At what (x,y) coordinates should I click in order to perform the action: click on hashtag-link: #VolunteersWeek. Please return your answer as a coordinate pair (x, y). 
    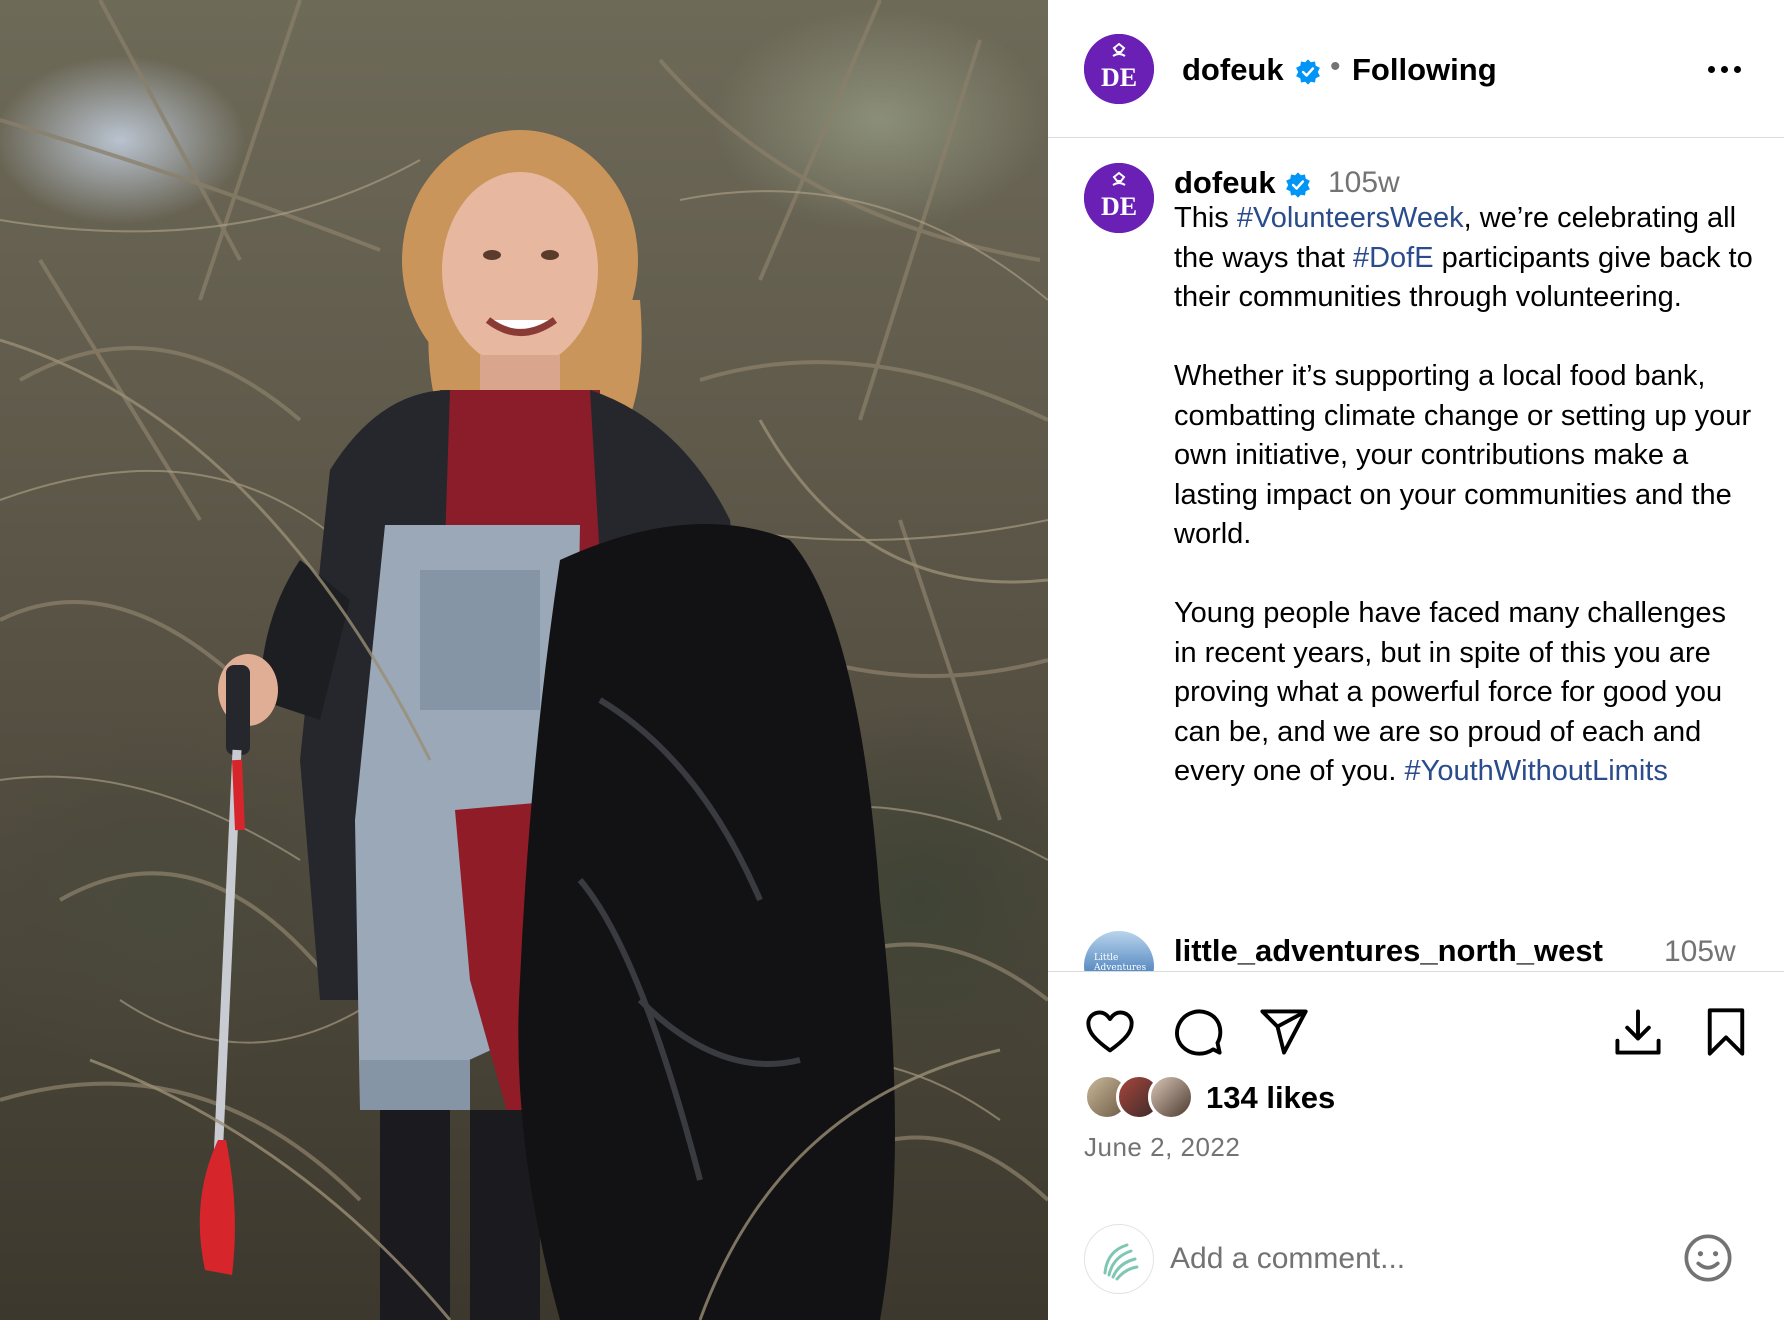
    Looking at the image, I should click on (1350, 218).